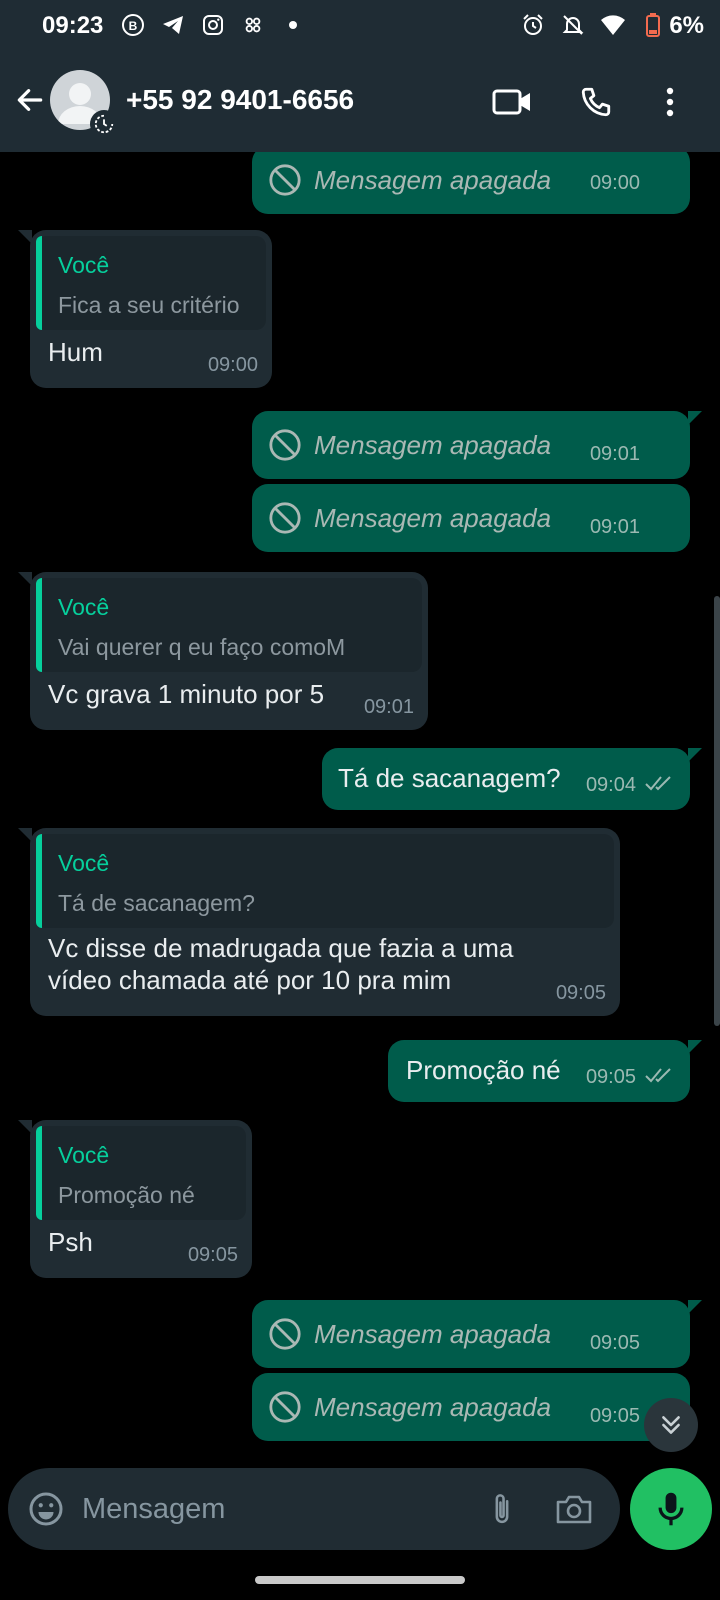  Describe the element at coordinates (151, 283) in the screenshot. I see `quoted-message: Você Fica a seu critério` at that location.